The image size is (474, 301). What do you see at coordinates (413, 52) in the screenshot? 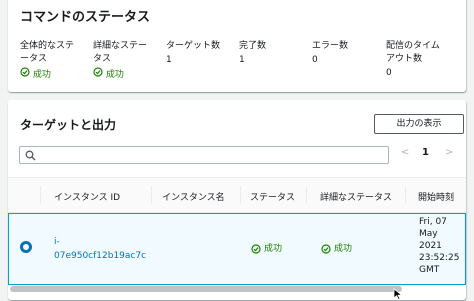
I see `stat-label: 配信のタイムアウト数` at bounding box center [413, 52].